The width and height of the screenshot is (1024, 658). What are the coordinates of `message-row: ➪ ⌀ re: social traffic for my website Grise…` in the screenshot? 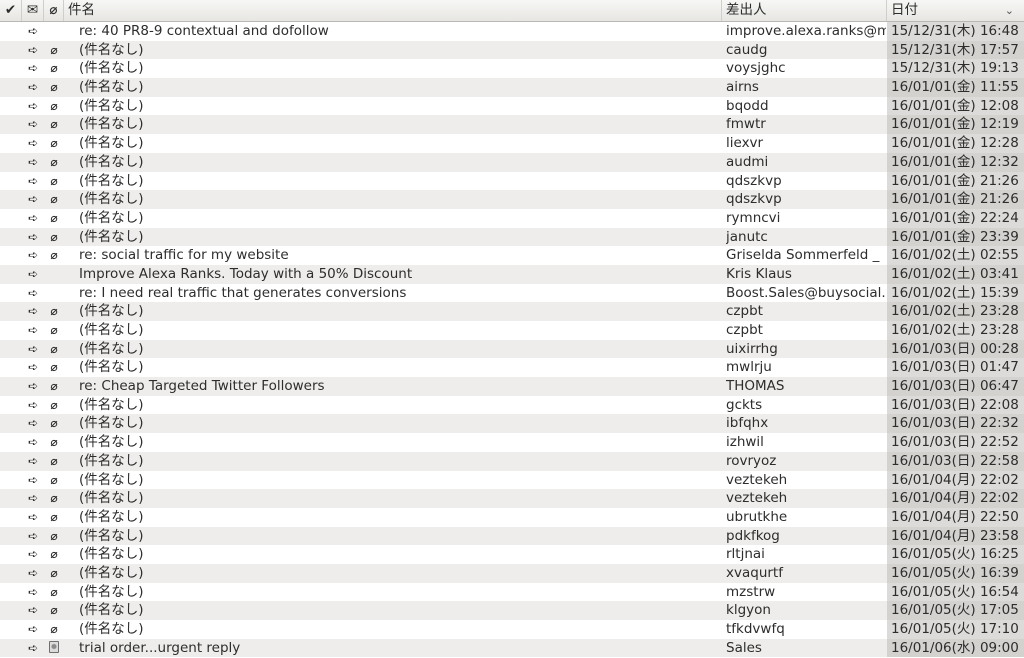 It's located at (512, 255).